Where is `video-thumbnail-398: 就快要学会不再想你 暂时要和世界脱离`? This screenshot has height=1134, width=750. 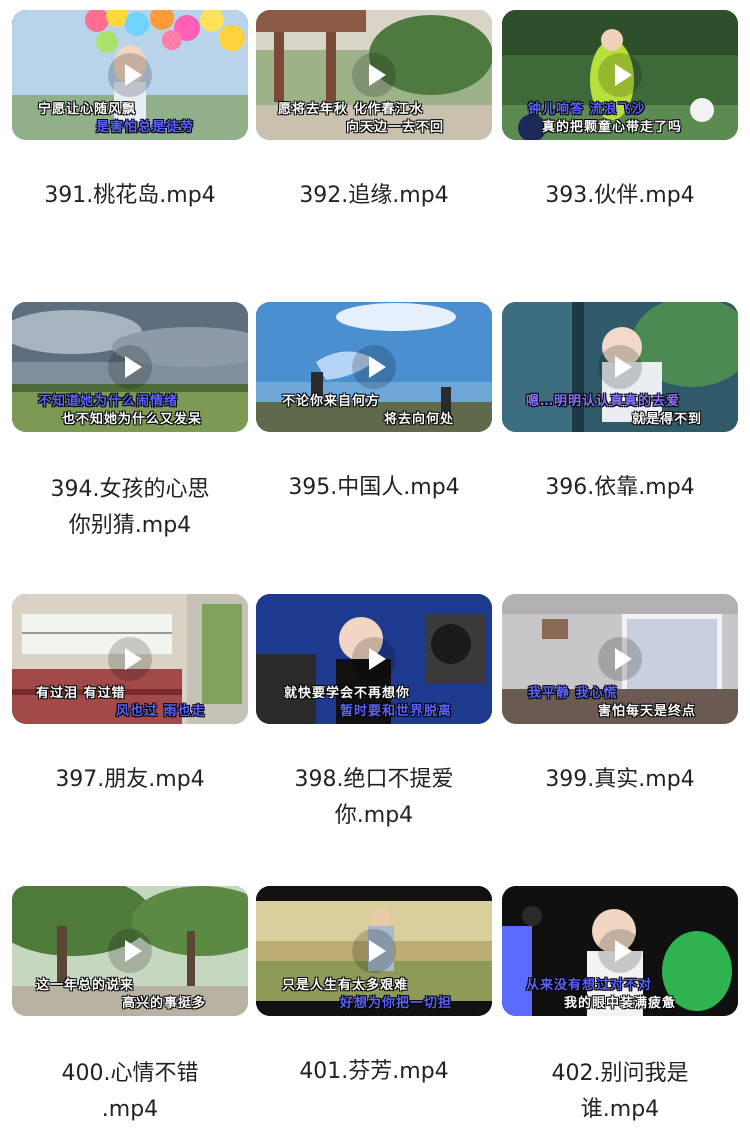 video-thumbnail-398: 就快要学会不再想你 暂时要和世界脱离 is located at coordinates (374, 659).